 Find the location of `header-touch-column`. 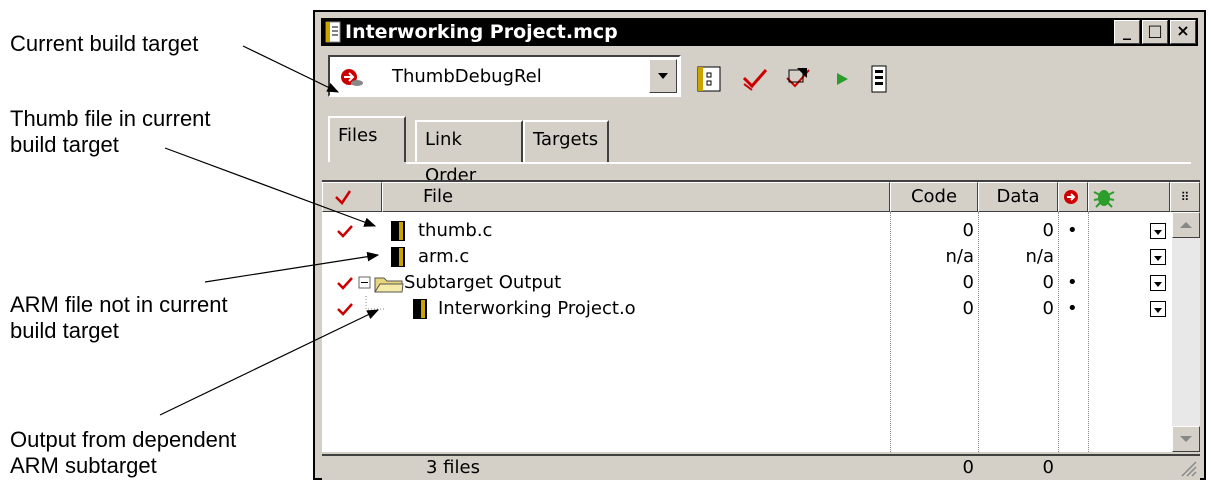

header-touch-column is located at coordinates (352, 197).